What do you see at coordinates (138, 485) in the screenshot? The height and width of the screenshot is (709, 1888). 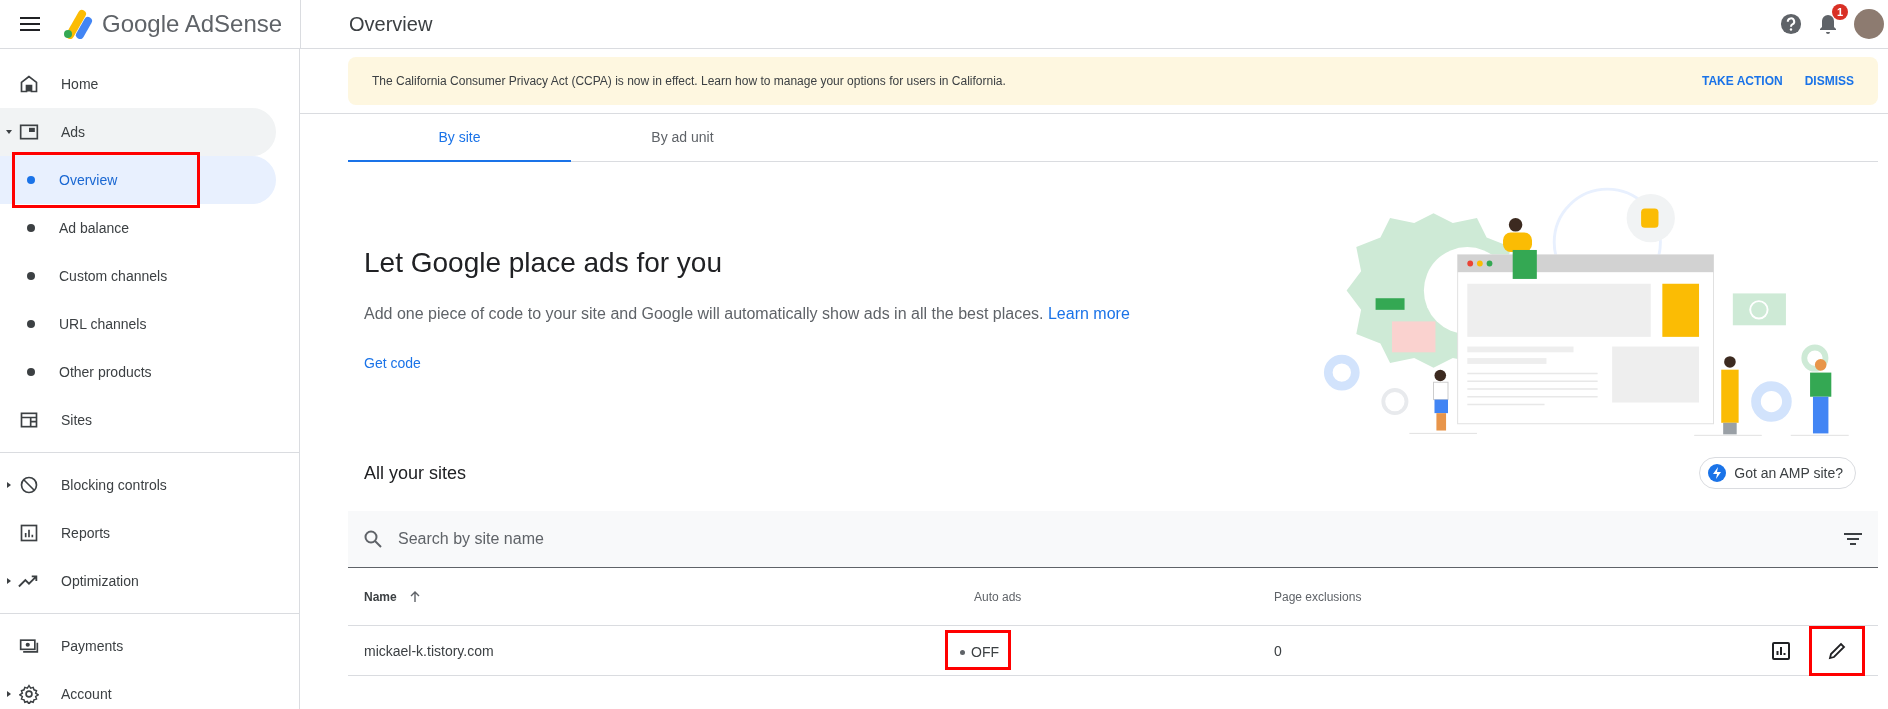 I see `nav-item: Blocking controls` at bounding box center [138, 485].